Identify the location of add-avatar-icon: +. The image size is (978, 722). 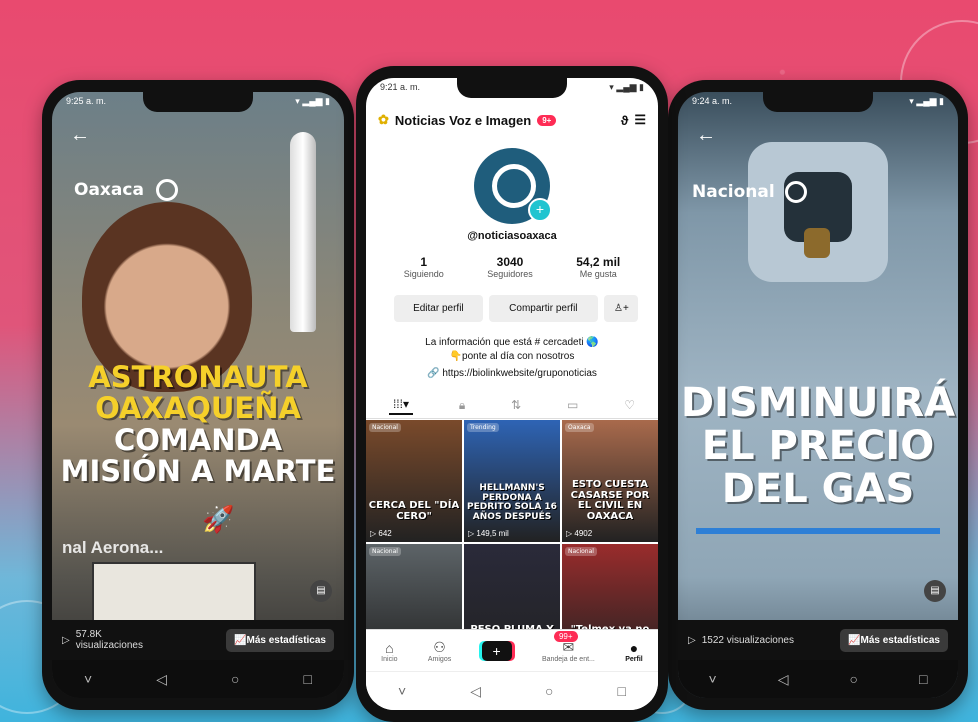
(540, 210).